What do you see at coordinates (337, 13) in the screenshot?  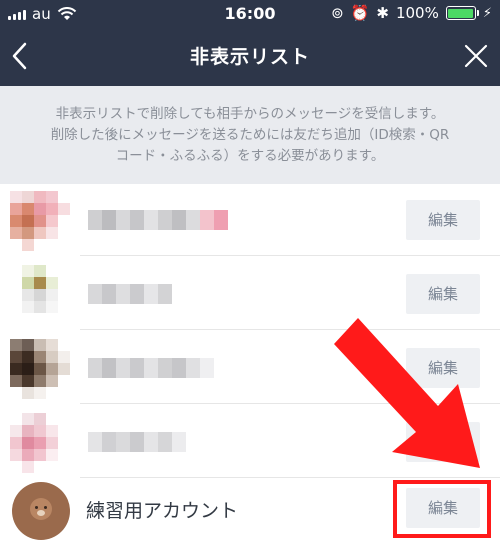 I see `rotation-lock-icon: ⊚` at bounding box center [337, 13].